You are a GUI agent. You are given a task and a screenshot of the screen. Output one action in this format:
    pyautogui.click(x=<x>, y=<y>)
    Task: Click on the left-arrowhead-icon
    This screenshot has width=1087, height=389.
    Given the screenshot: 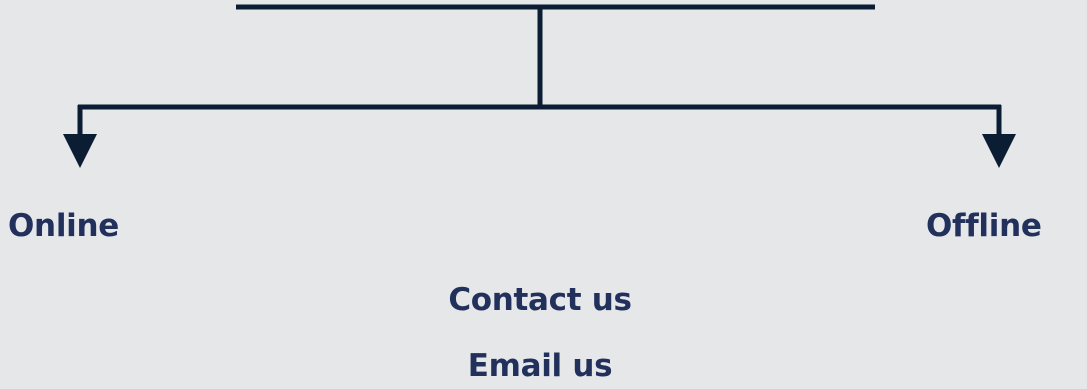 What is the action you would take?
    pyautogui.click(x=80, y=151)
    